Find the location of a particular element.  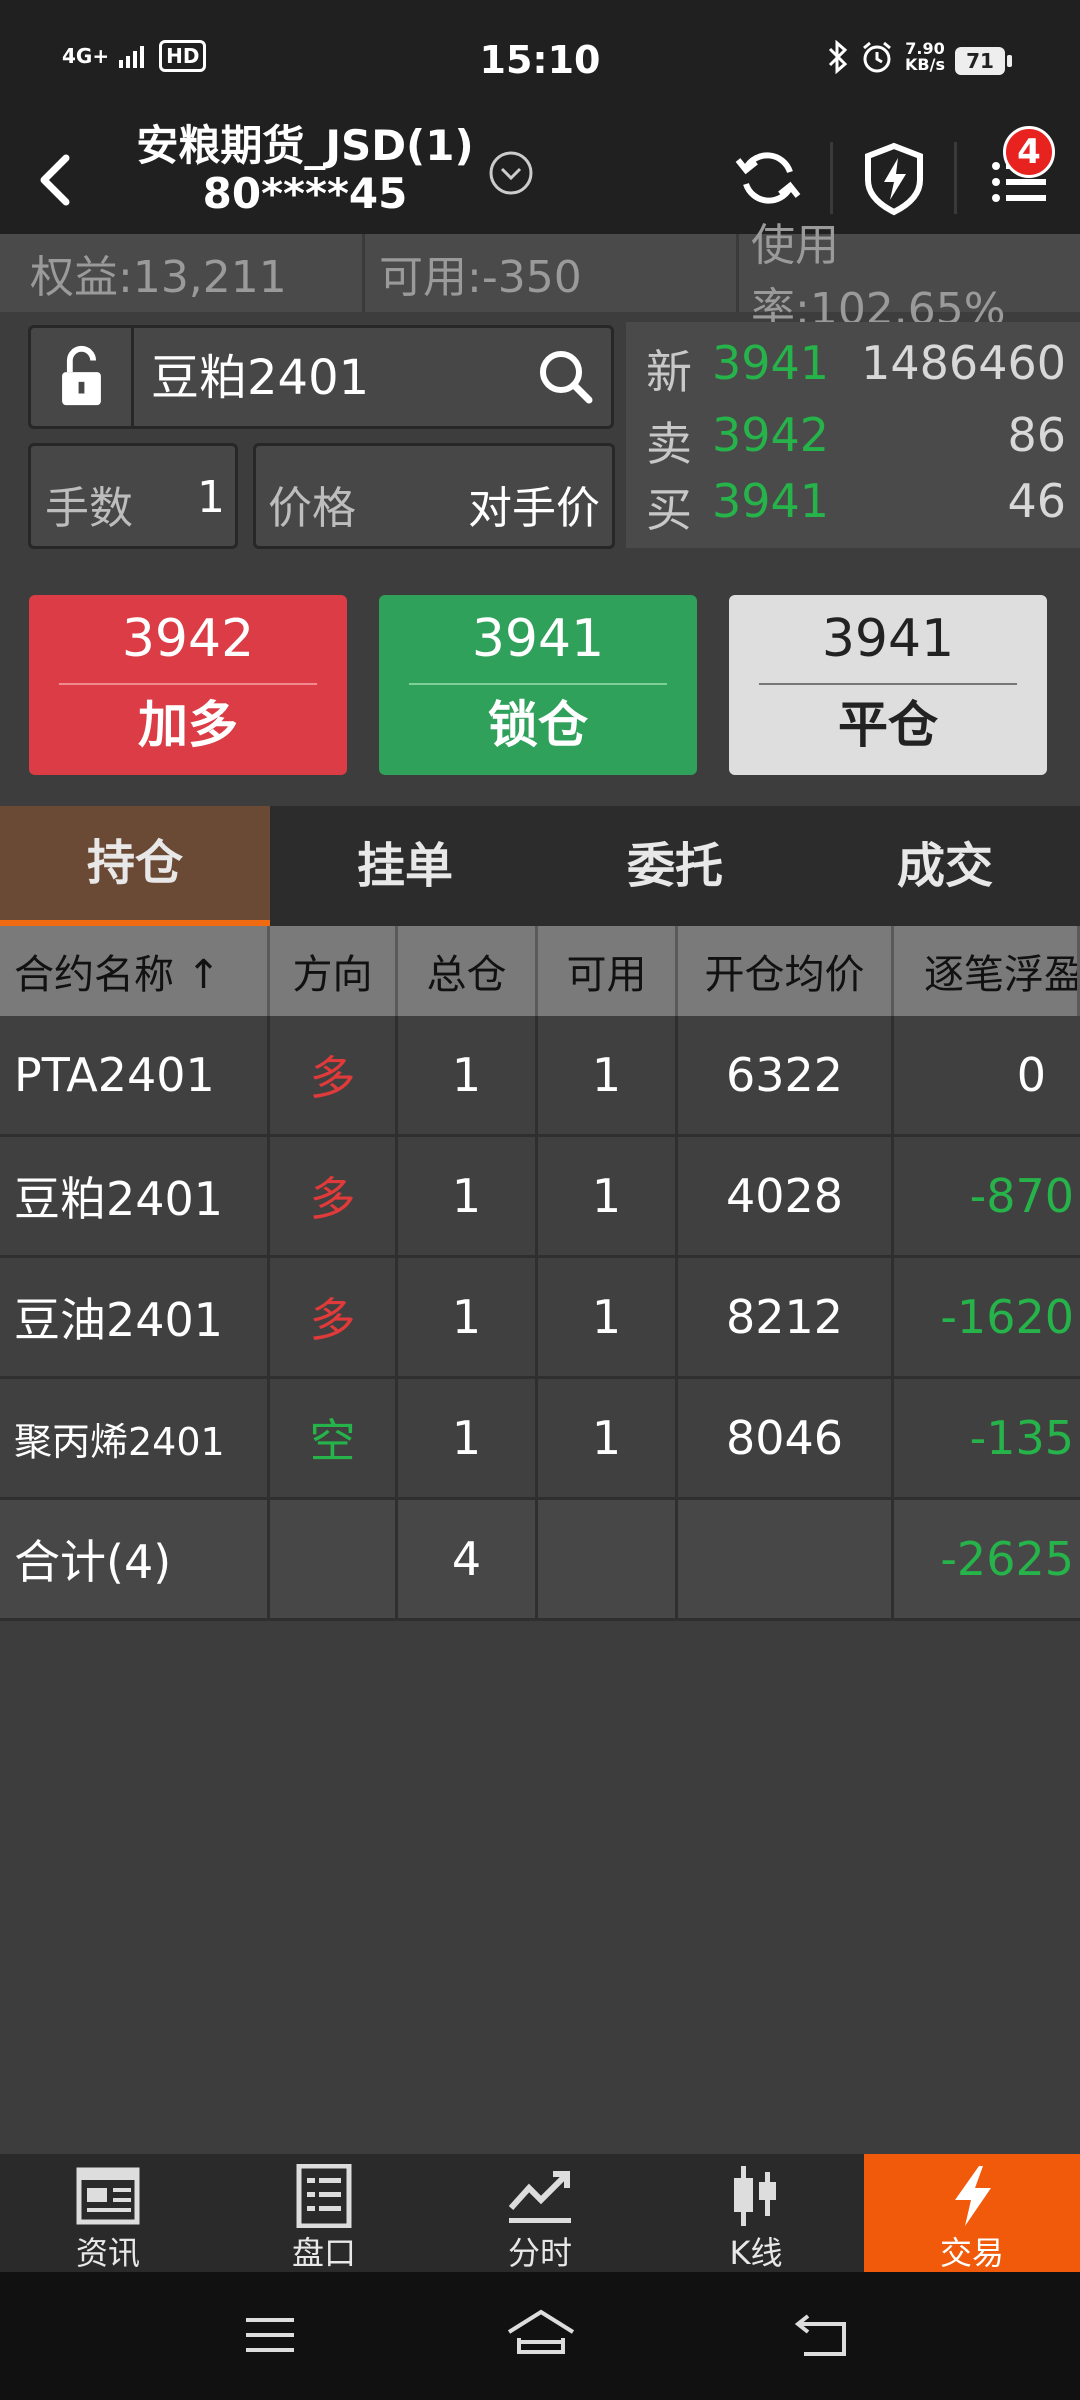

account-name: 安粮期货_JSD(1) is located at coordinates (305, 145).